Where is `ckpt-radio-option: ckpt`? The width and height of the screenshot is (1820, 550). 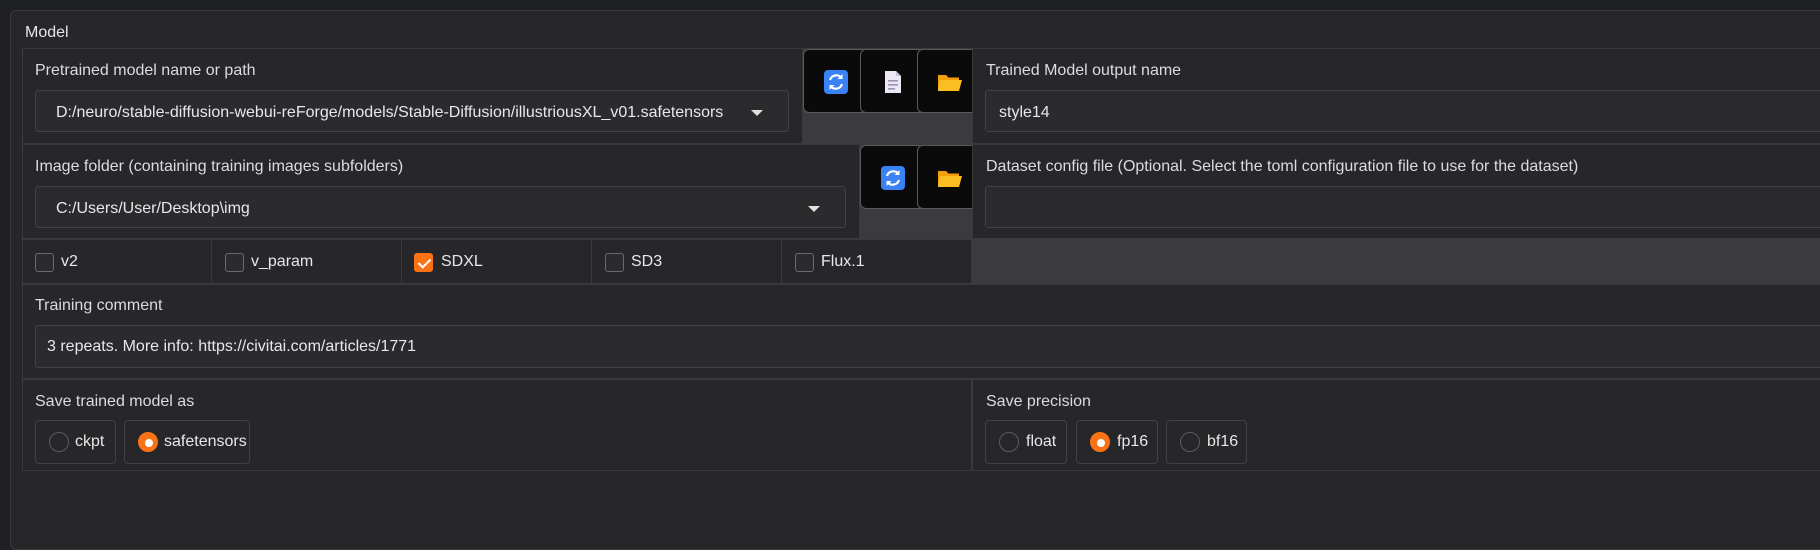 ckpt-radio-option: ckpt is located at coordinates (75, 442).